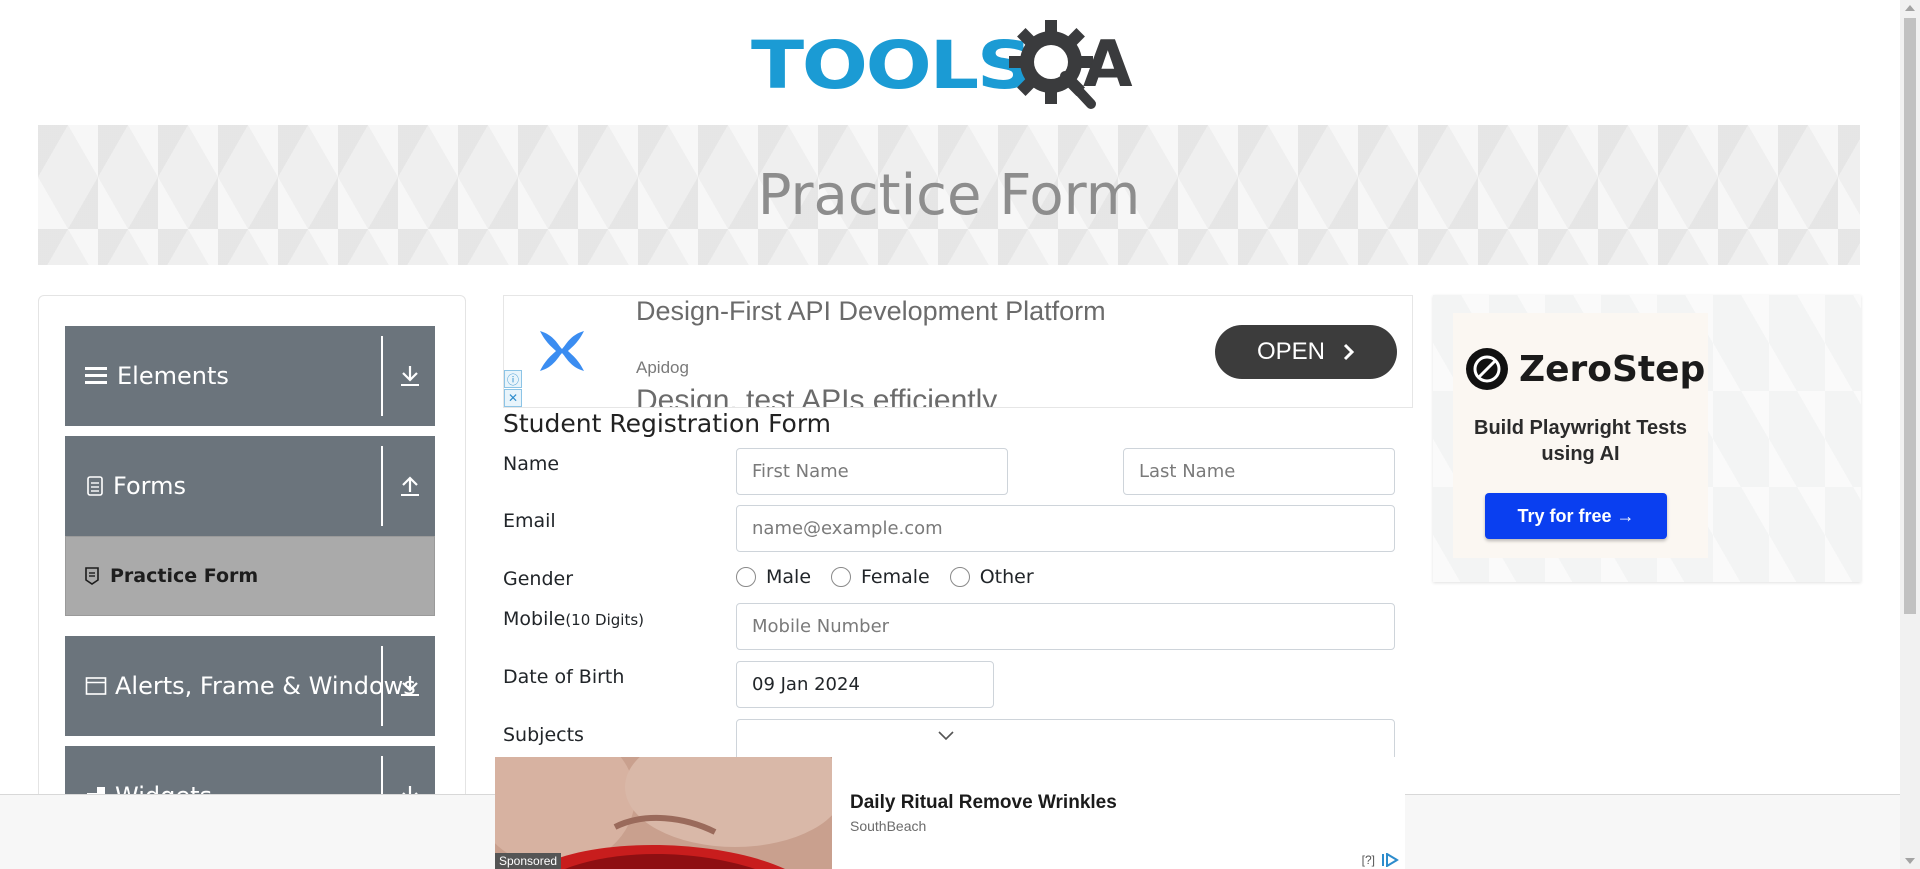 This screenshot has width=1920, height=869. Describe the element at coordinates (265, 686) in the screenshot. I see `sidebar-group-label: Alerts, Frame & Windows` at that location.